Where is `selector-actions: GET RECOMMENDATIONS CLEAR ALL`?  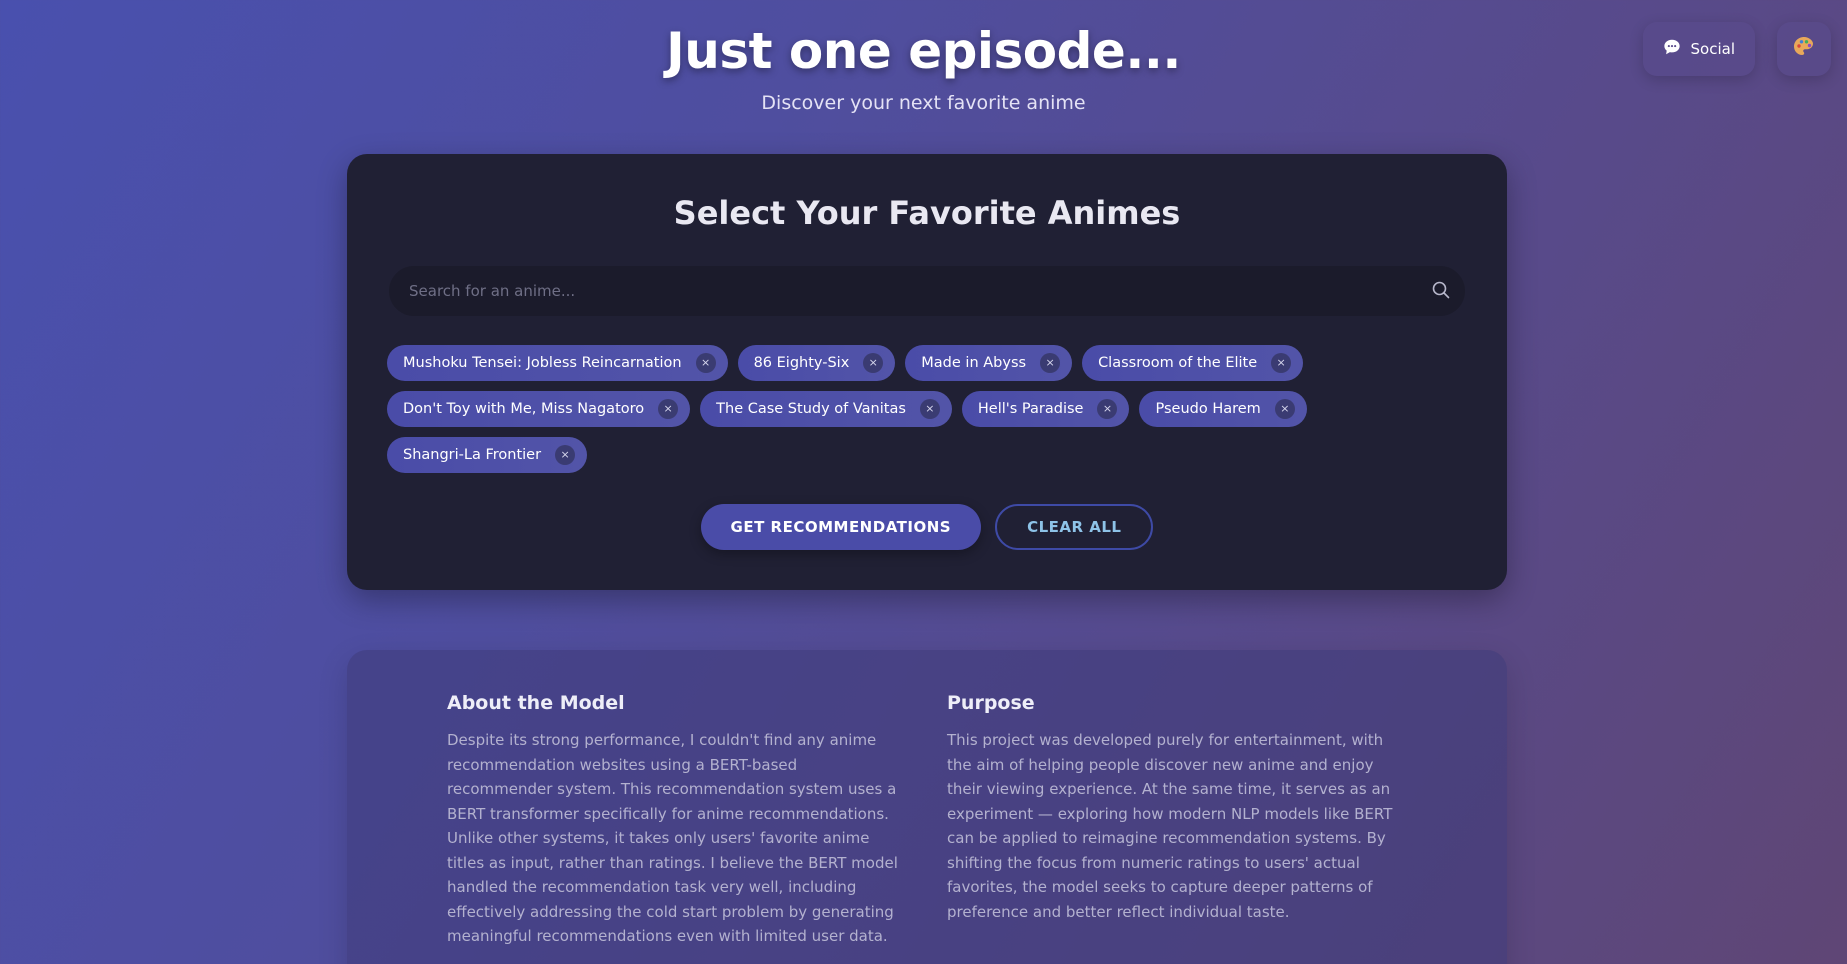 selector-actions: GET RECOMMENDATIONS CLEAR ALL is located at coordinates (927, 527).